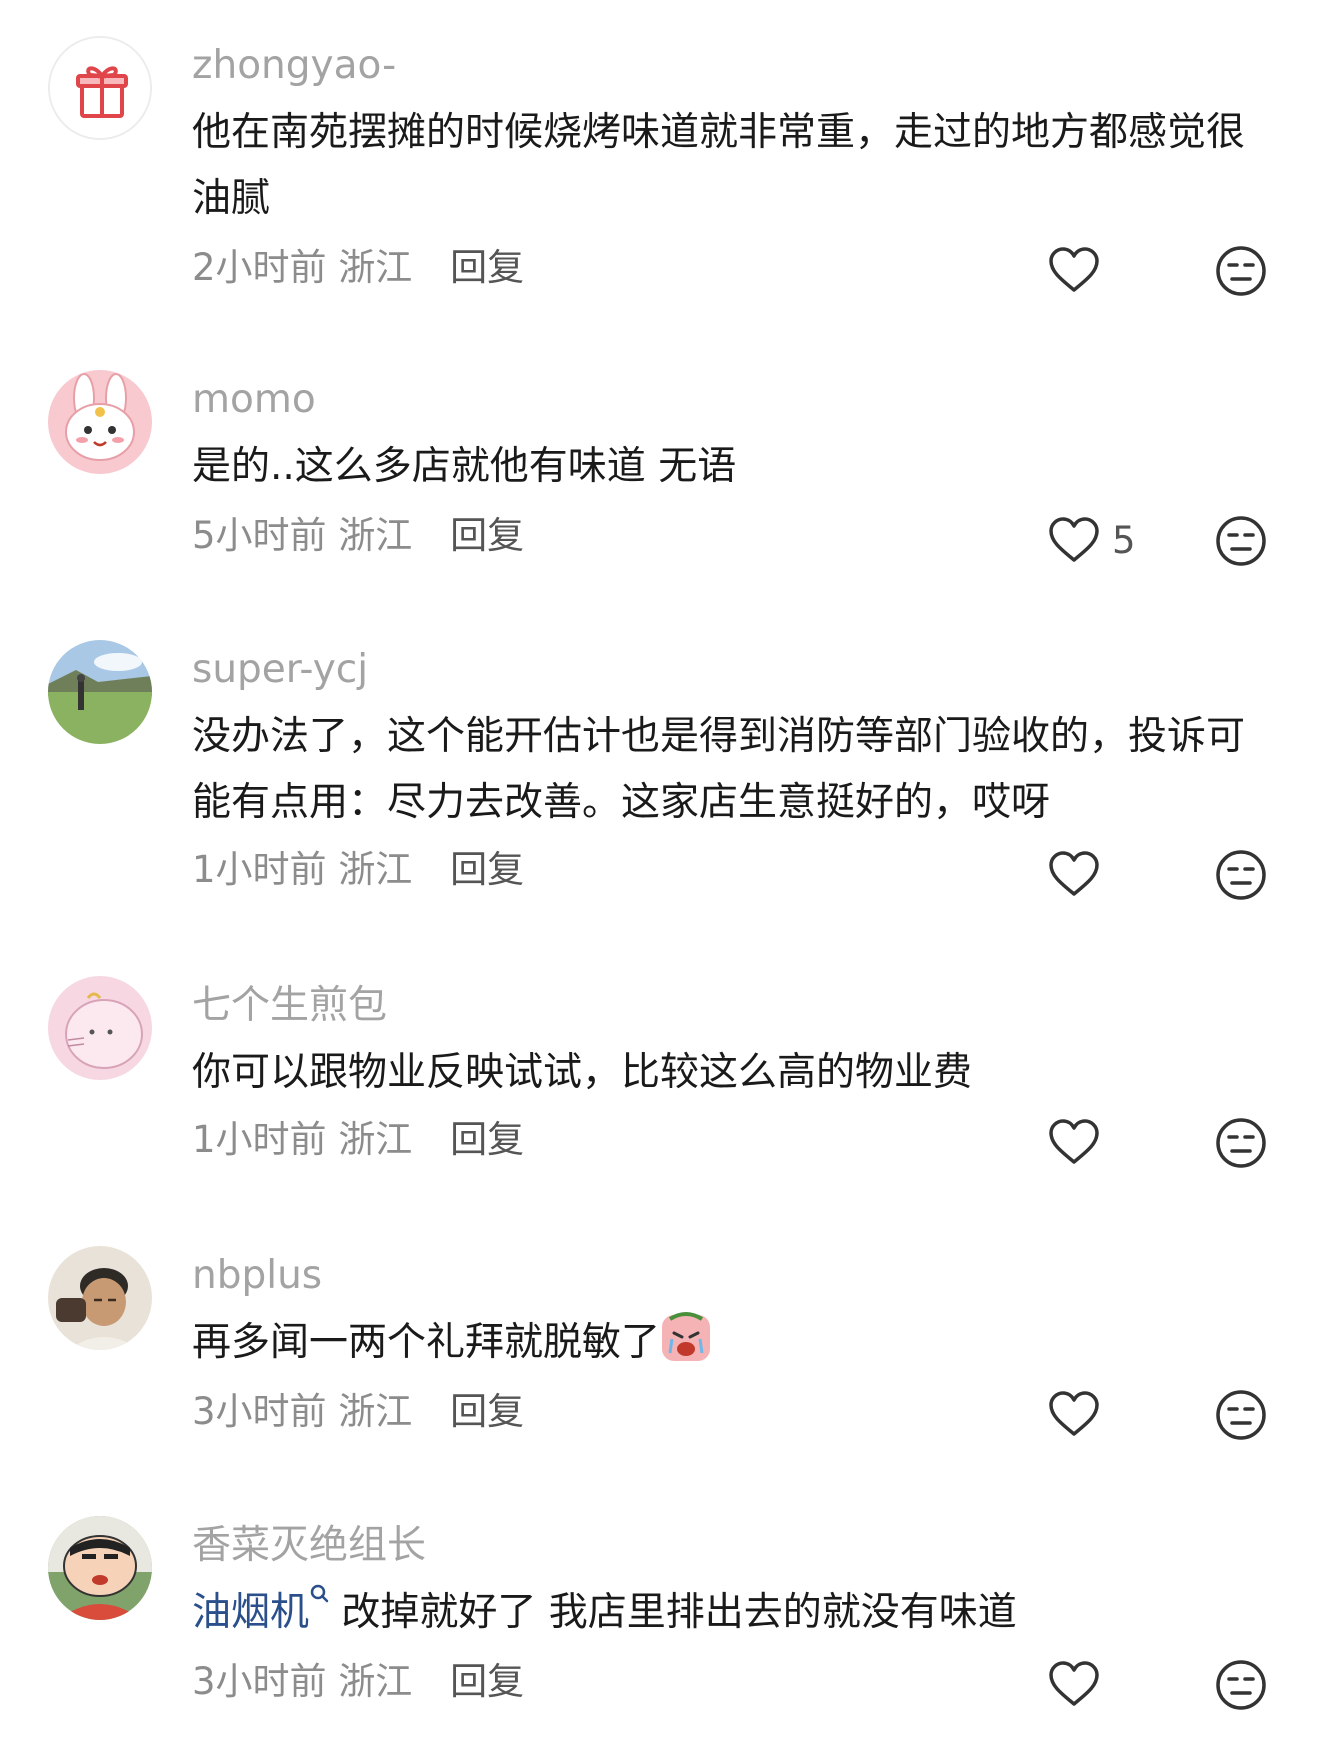 Image resolution: width=1320 pixels, height=1744 pixels. I want to click on username: 七个生煎包, so click(289, 1006).